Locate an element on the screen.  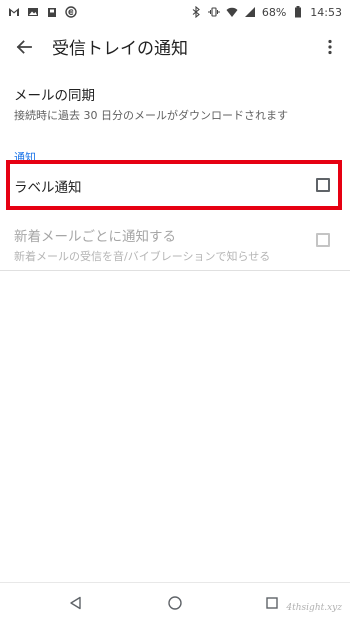
back-button is located at coordinates (24, 47).